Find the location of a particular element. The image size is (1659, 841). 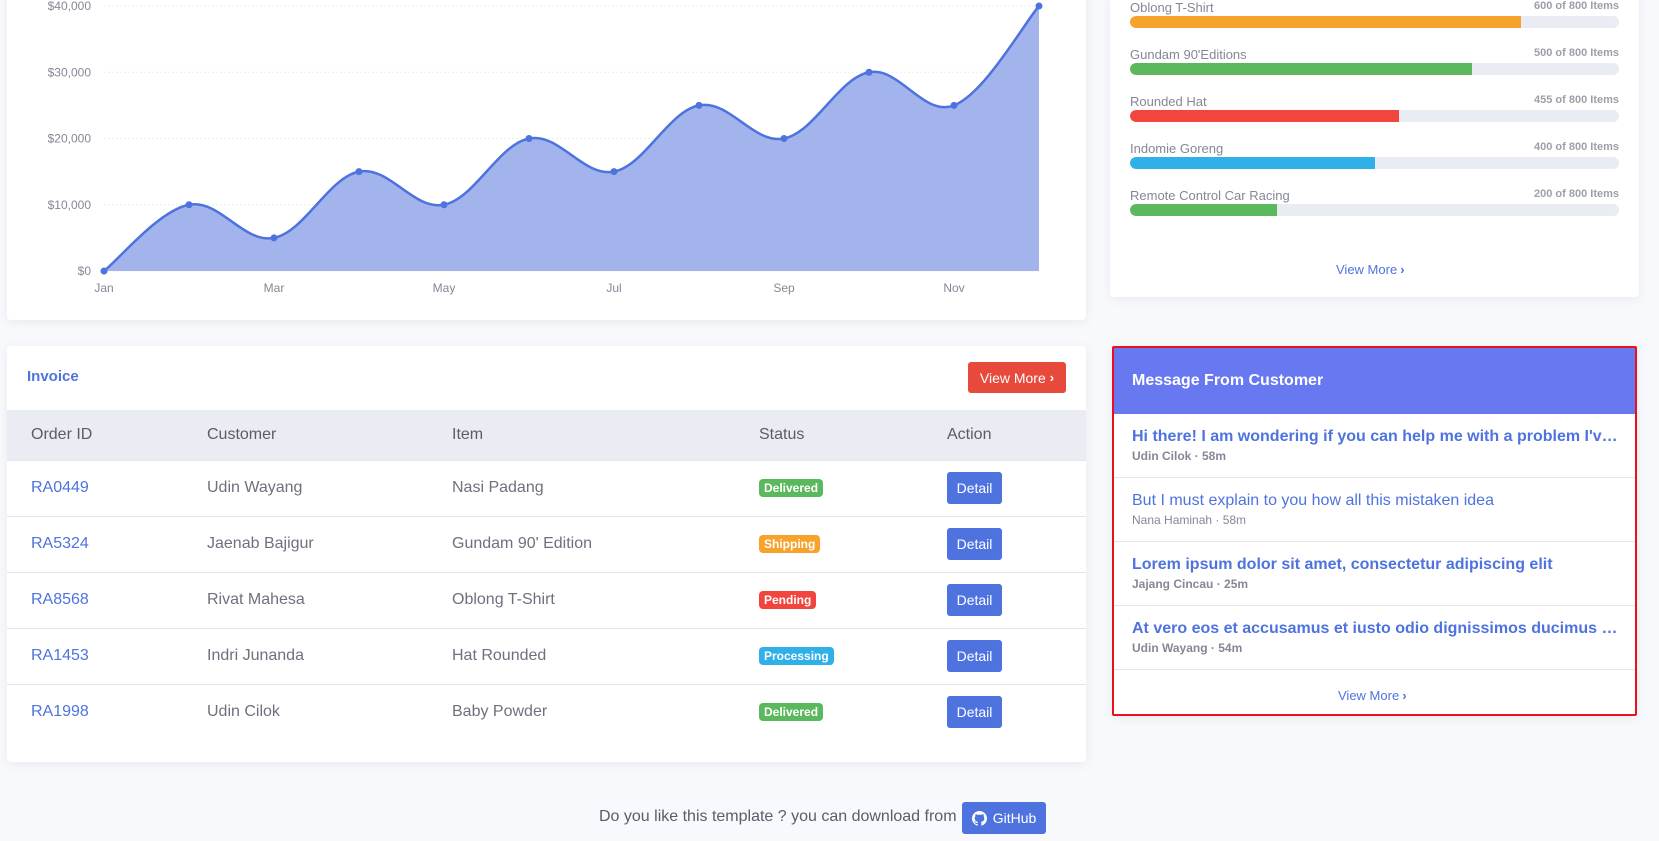

x-tick-label: Sep is located at coordinates (784, 288).